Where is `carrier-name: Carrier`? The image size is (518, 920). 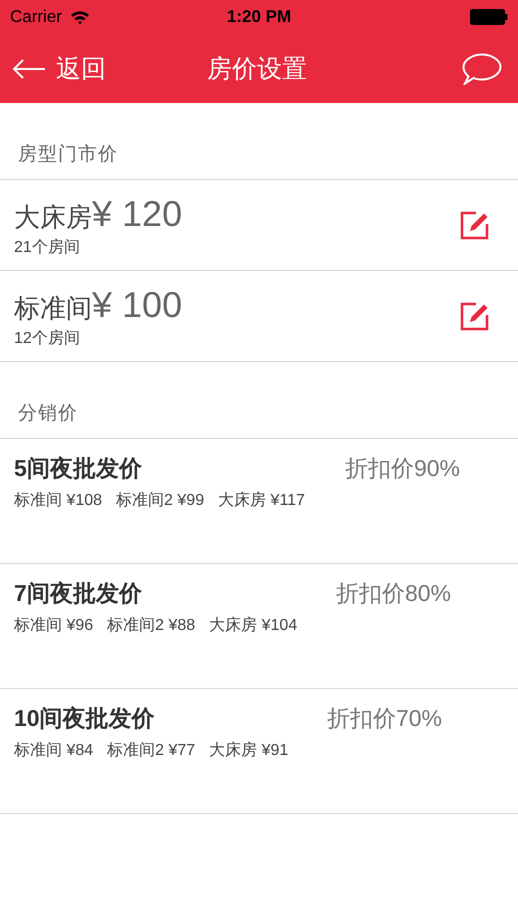
carrier-name: Carrier is located at coordinates (36, 17).